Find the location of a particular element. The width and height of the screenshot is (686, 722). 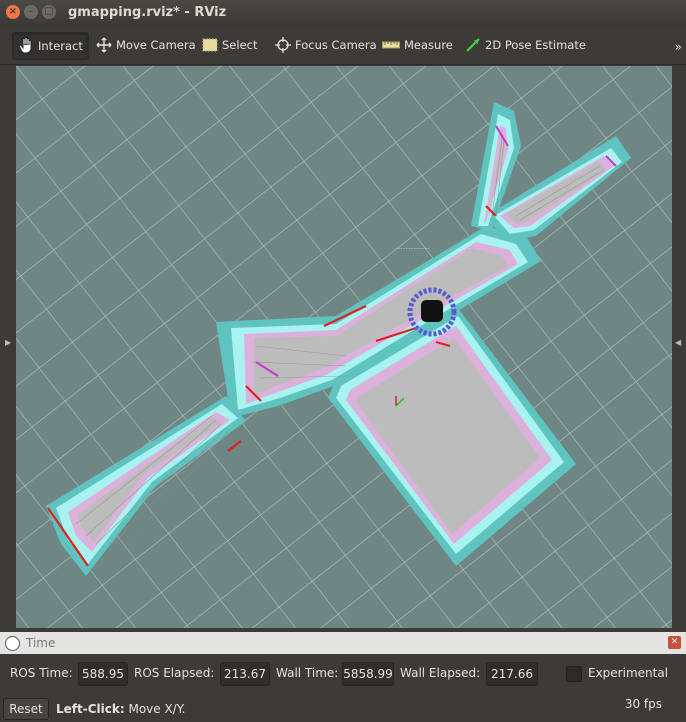

select-tool-button: Select is located at coordinates (229, 45).